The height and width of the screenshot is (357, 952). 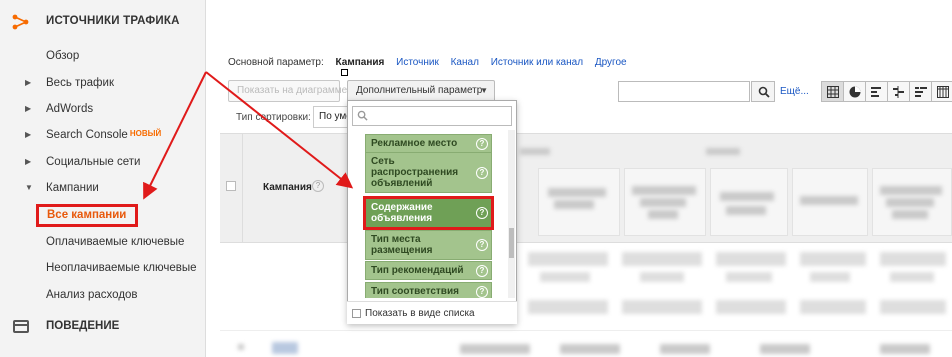 I want to click on performance-view-button, so click(x=876, y=91).